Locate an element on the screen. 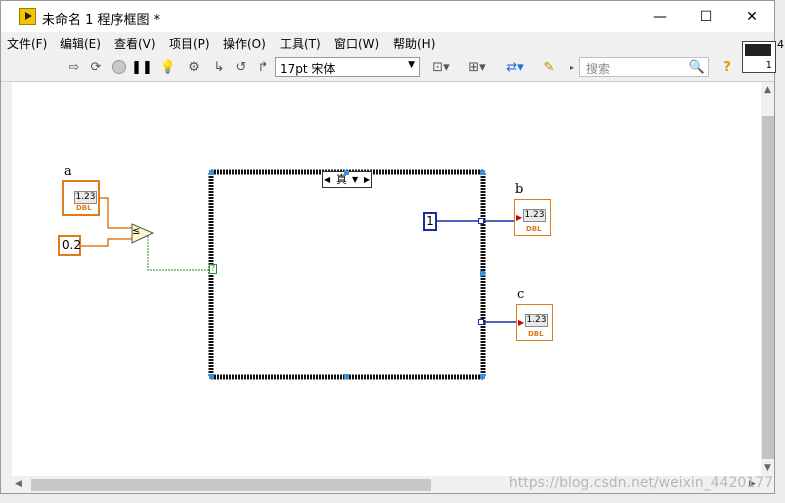  indicator-c-display: 1.23 is located at coordinates (536, 320).